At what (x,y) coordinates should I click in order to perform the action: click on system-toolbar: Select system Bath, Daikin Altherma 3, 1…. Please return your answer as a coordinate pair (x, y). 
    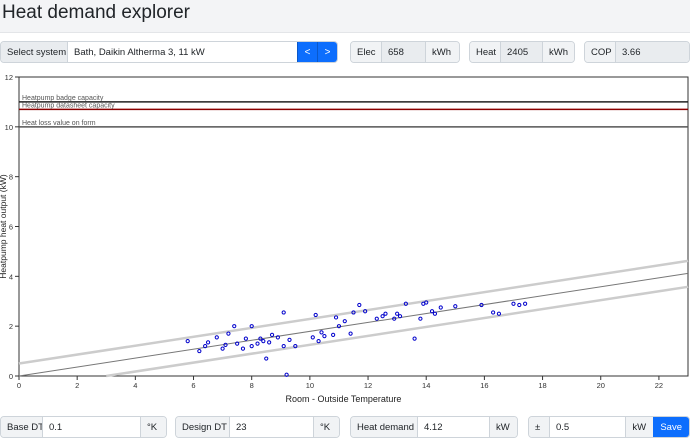
    Looking at the image, I should click on (345, 52).